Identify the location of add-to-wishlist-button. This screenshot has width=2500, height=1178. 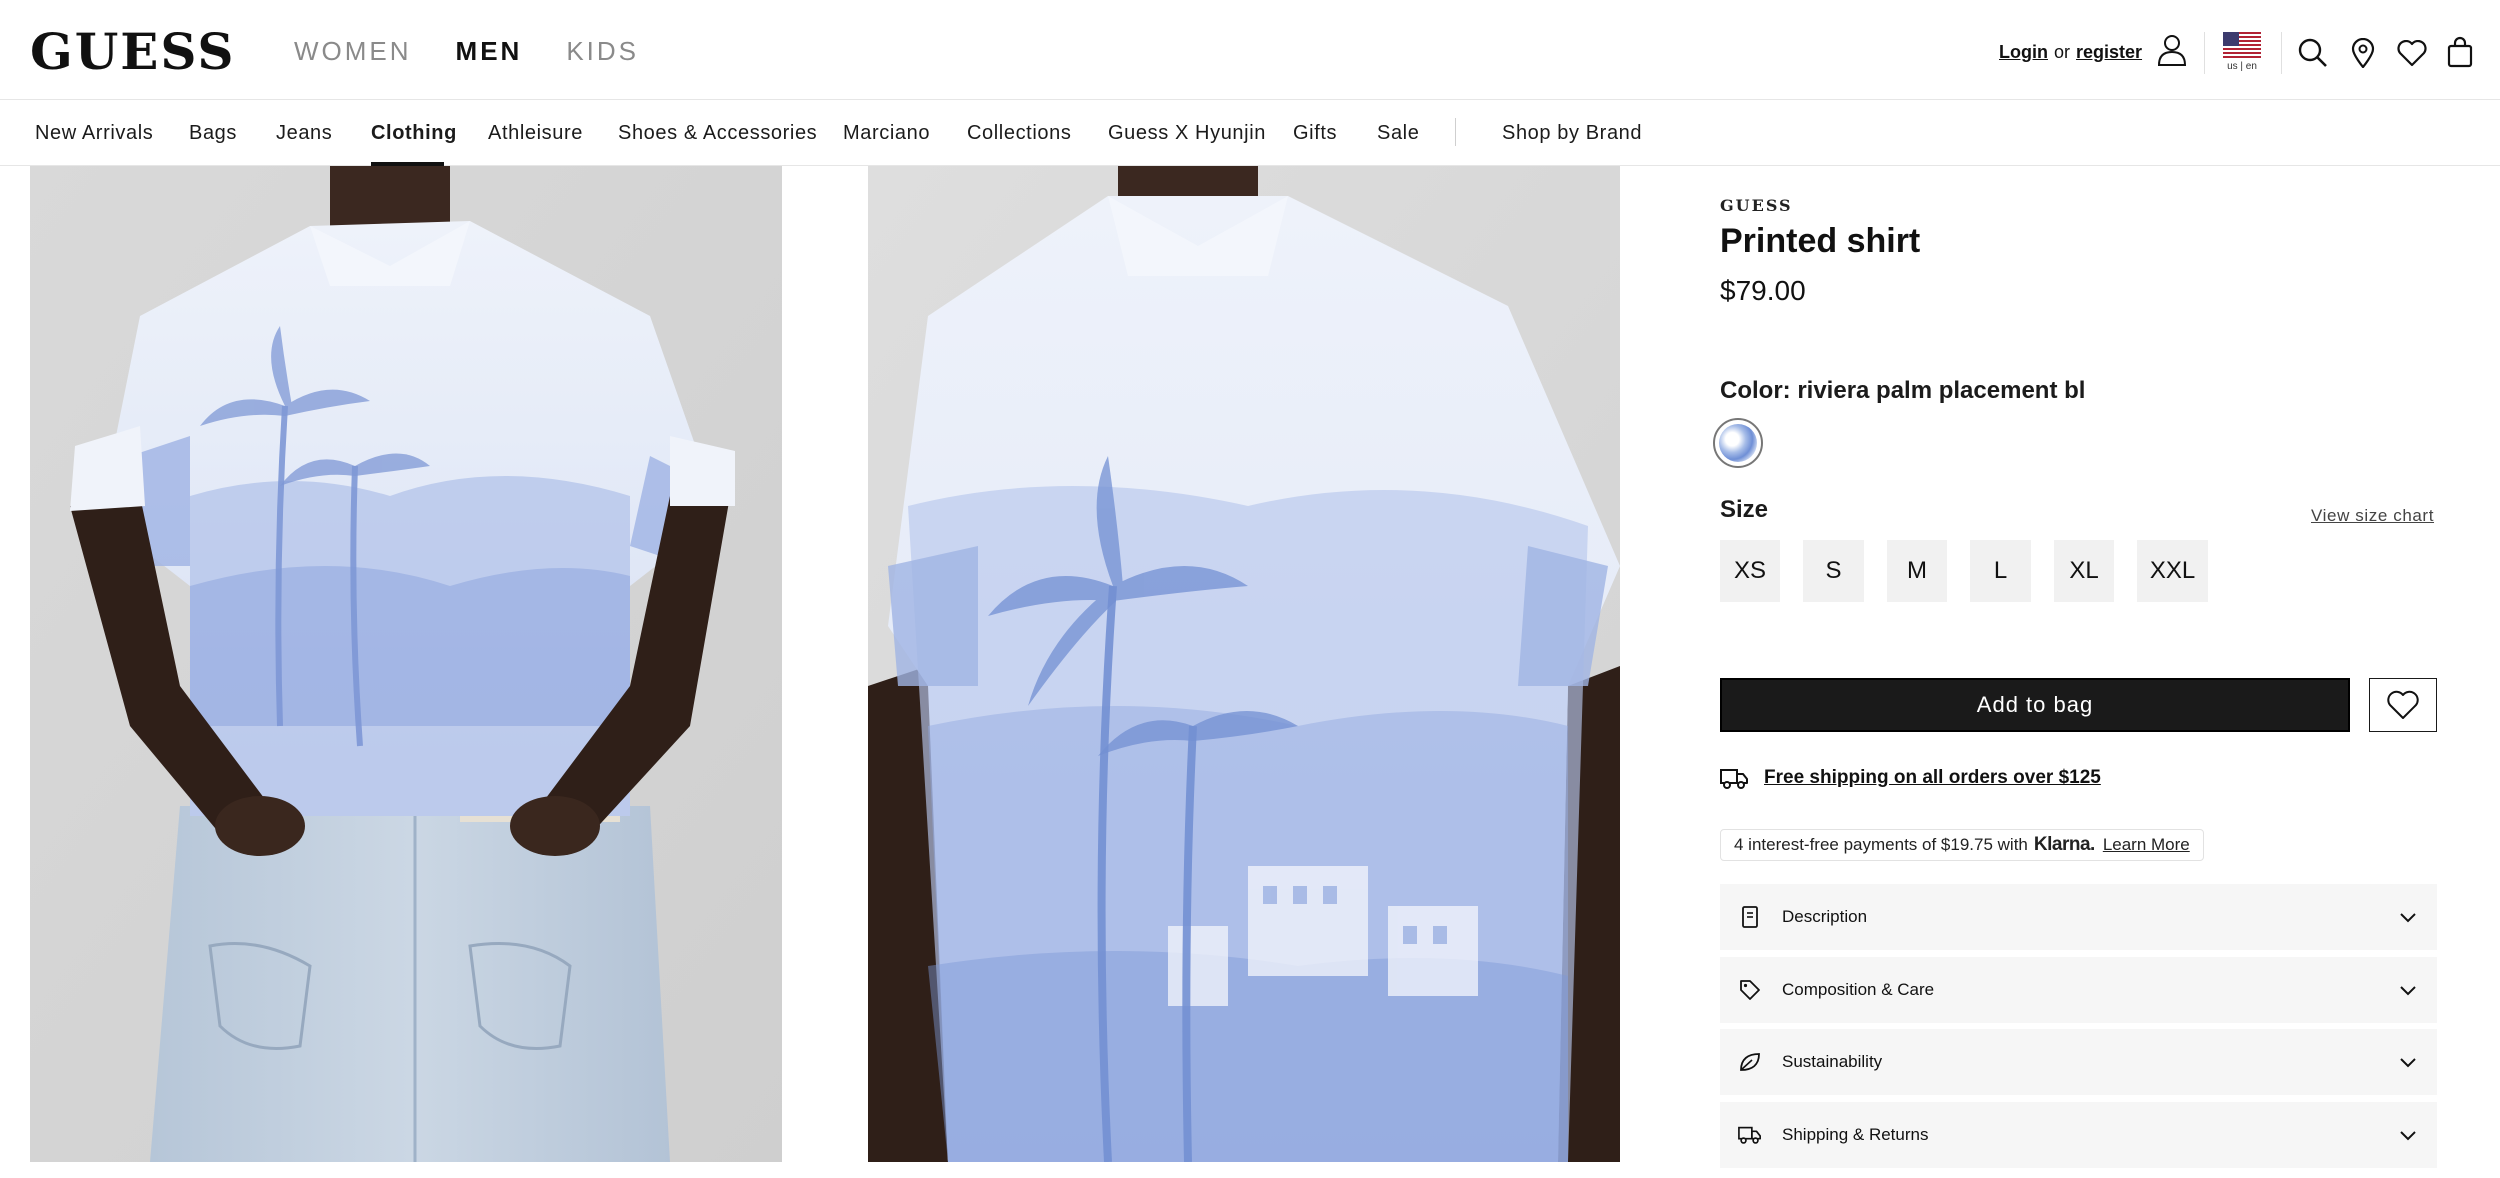
(2403, 705).